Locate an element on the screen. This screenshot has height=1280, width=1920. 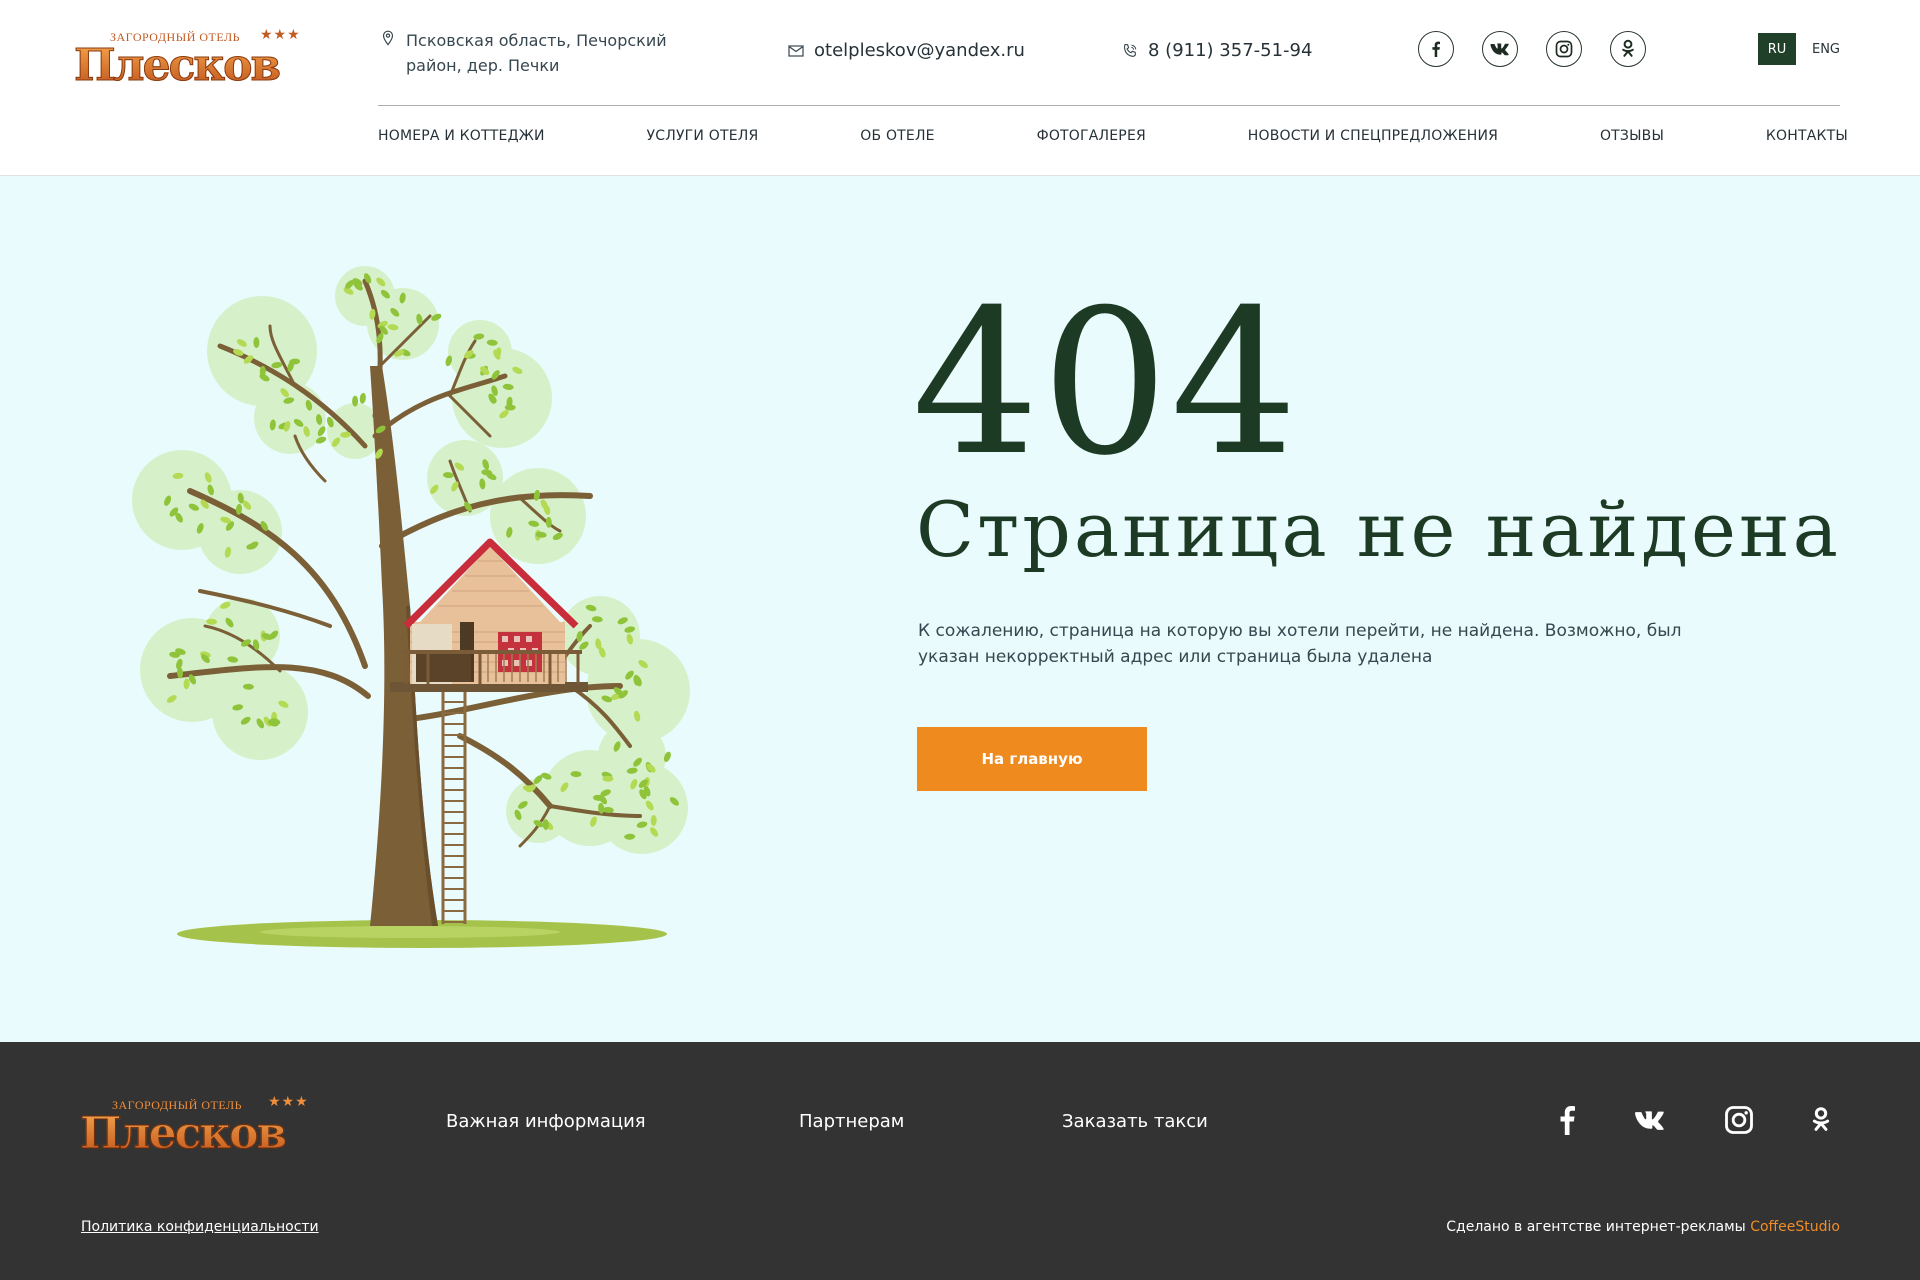
lang-en-button: ENG is located at coordinates (1826, 49).